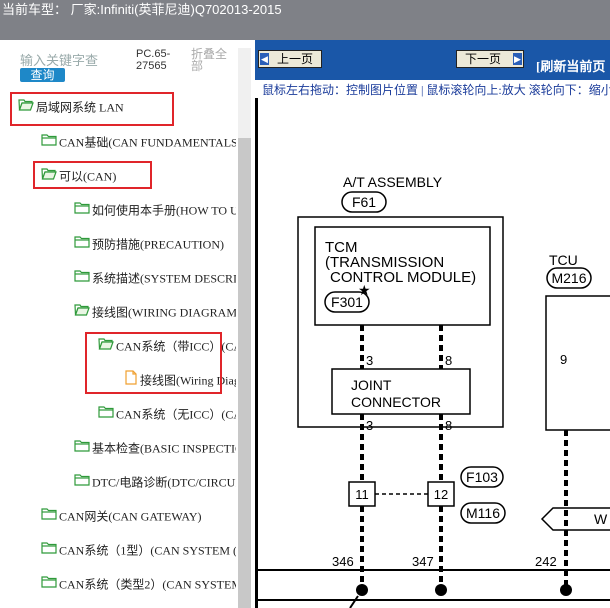 The height and width of the screenshot is (608, 610). I want to click on highlight-box-wiring, so click(153, 363).